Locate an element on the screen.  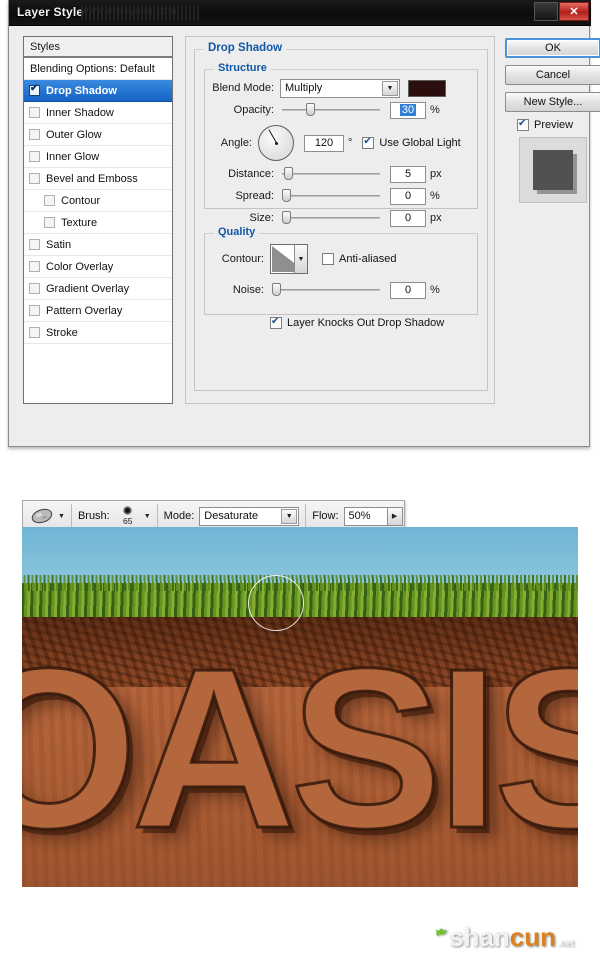
use-global-light-checkbox: Use Global Light is located at coordinates (411, 142).